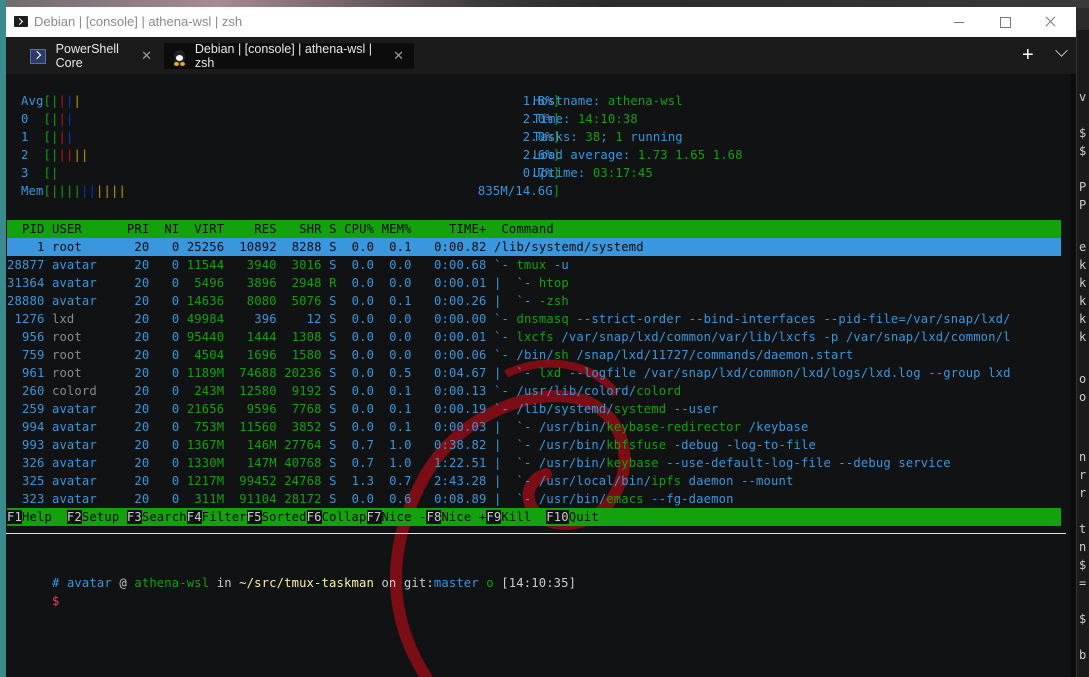 This screenshot has width=1089, height=677. What do you see at coordinates (336, 517) in the screenshot?
I see `fkey-f6: F6Collap` at bounding box center [336, 517].